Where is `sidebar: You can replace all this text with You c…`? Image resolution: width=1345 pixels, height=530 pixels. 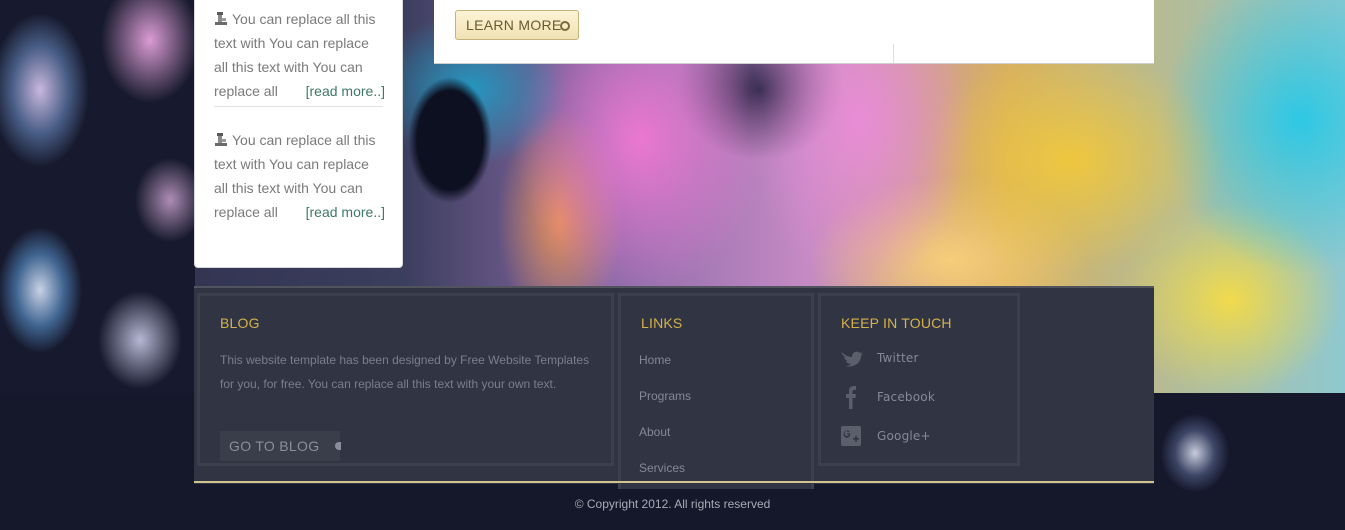
sidebar: You can replace all this text with You c… is located at coordinates (298, 134).